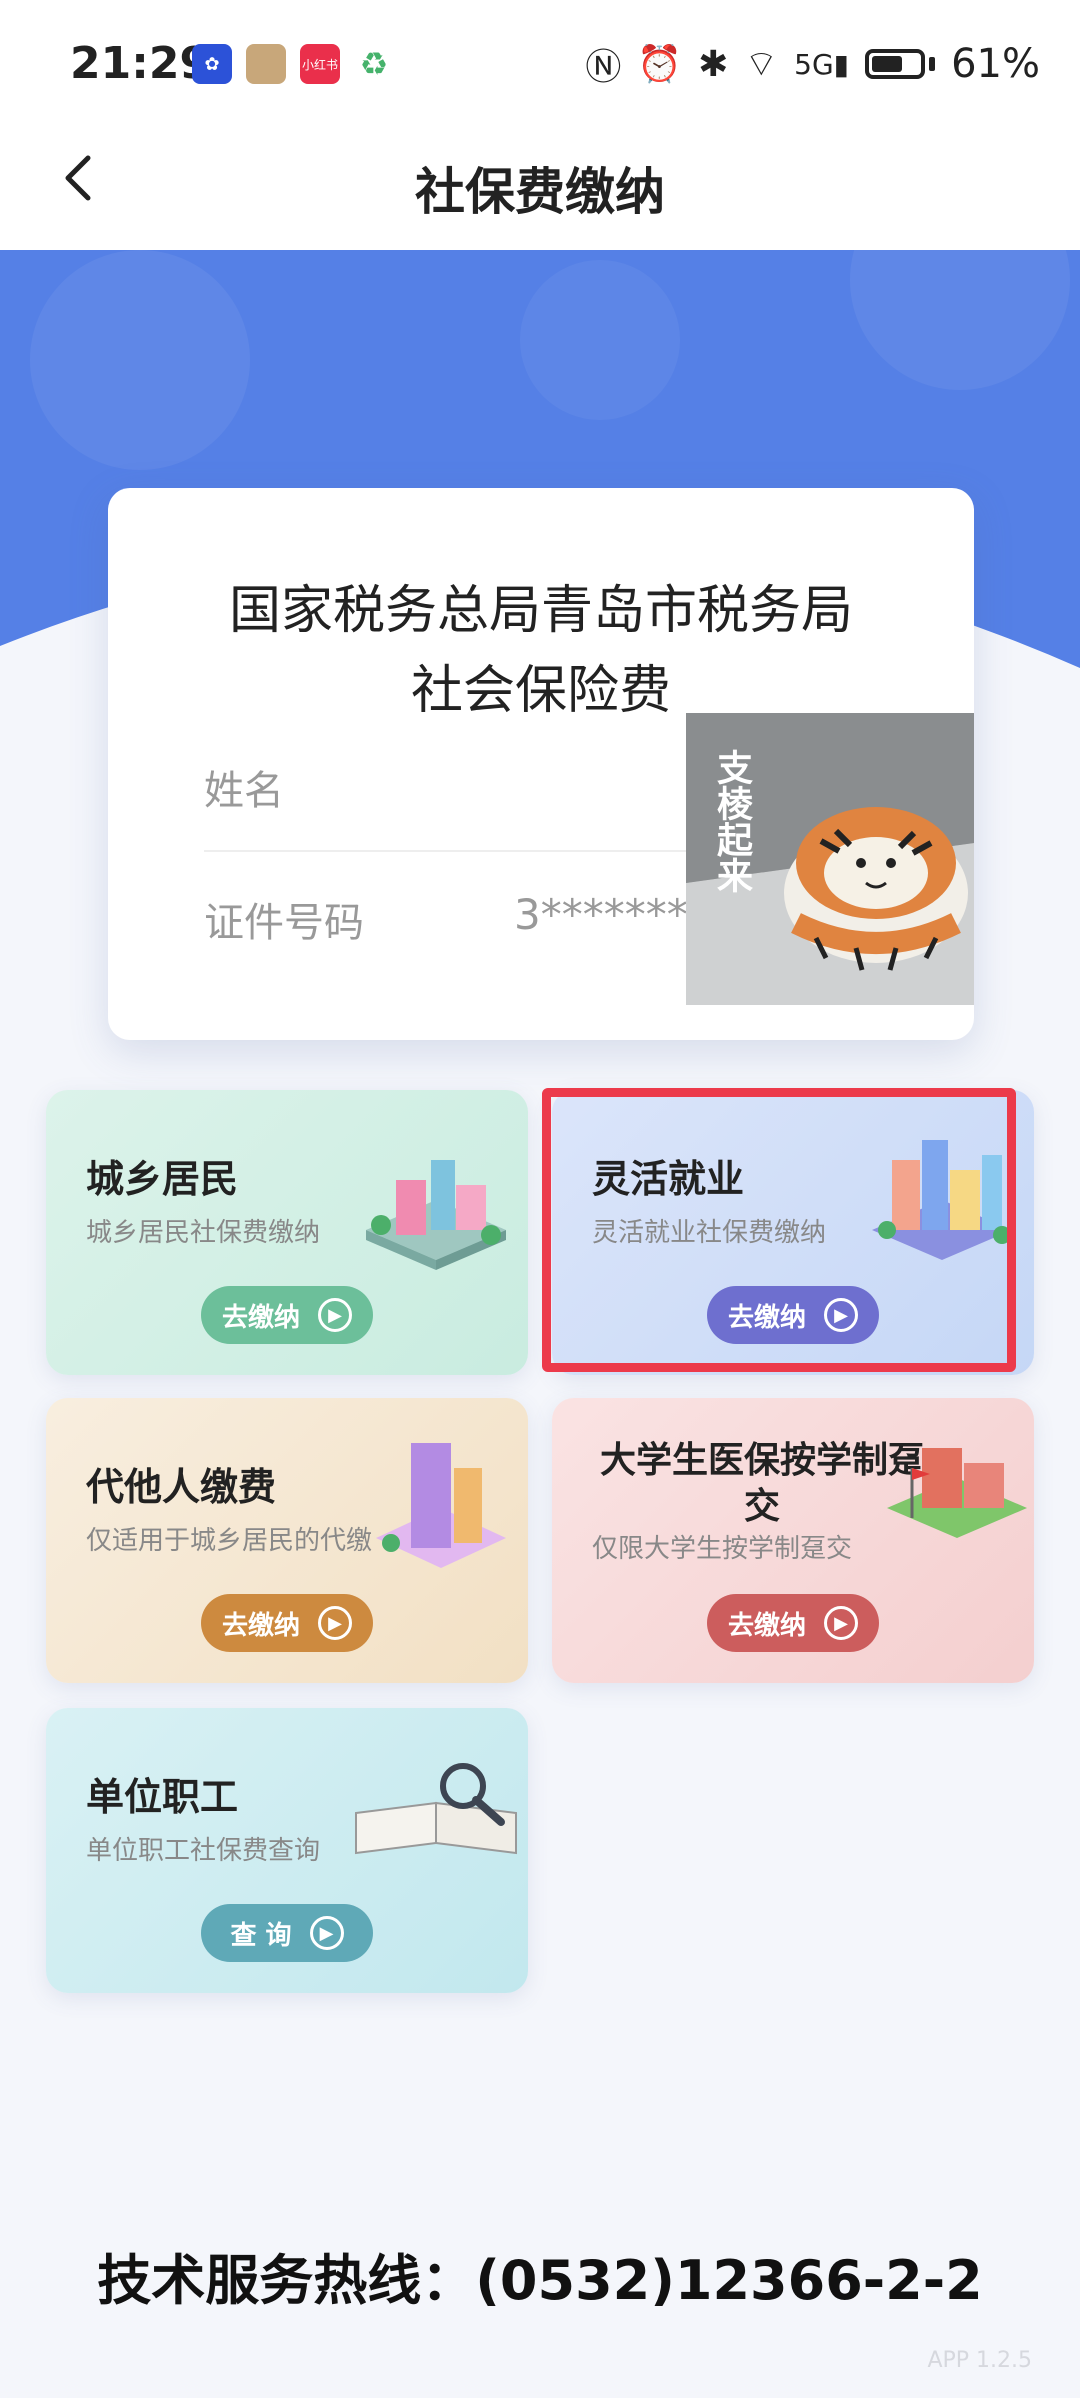  I want to click on tile-subtitle: 单位职工社保费查询, so click(203, 1851).